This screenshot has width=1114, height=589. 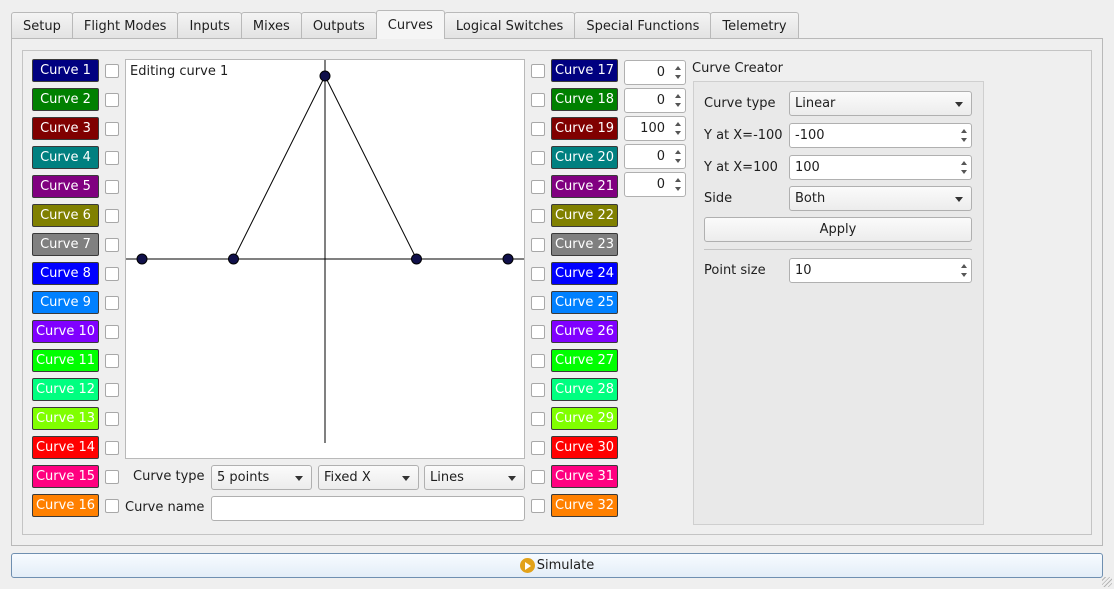 What do you see at coordinates (584, 418) in the screenshot?
I see `curve-button: Curve 29` at bounding box center [584, 418].